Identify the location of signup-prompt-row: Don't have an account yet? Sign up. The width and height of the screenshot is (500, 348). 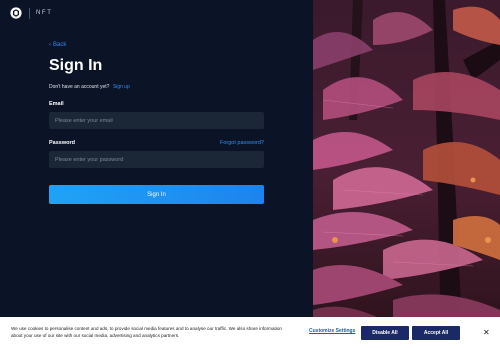
(89, 87).